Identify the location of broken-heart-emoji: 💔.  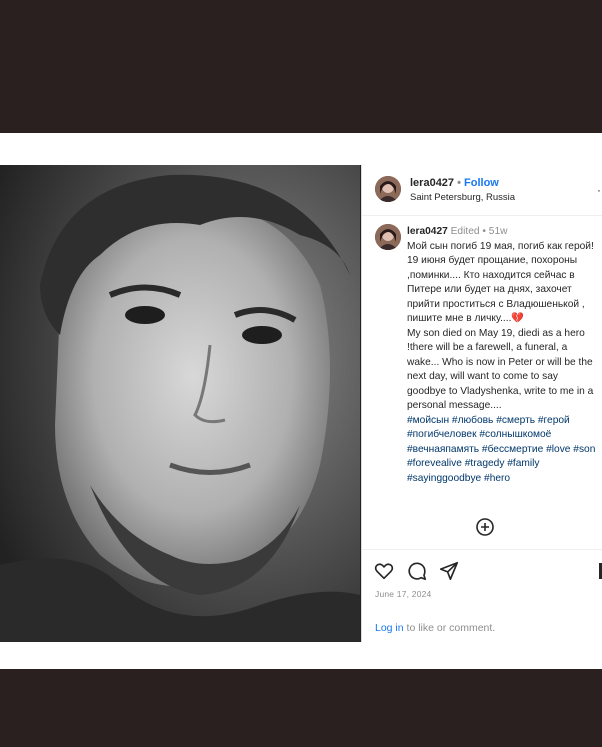
(518, 318).